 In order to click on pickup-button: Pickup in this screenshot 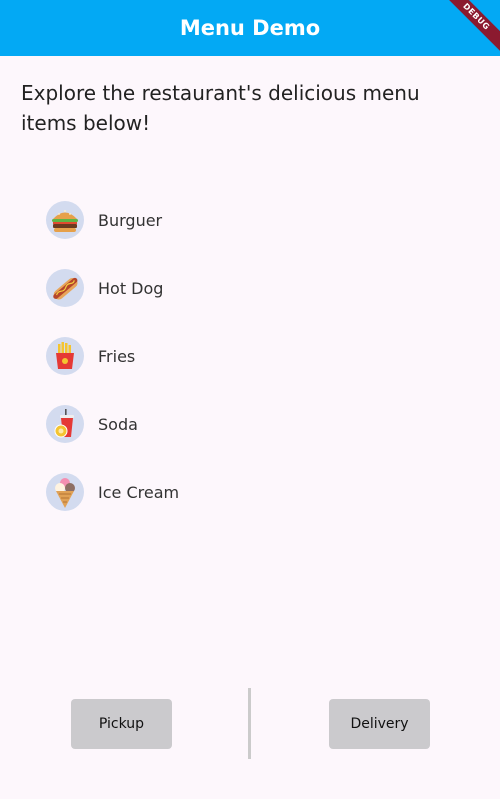, I will do `click(121, 724)`.